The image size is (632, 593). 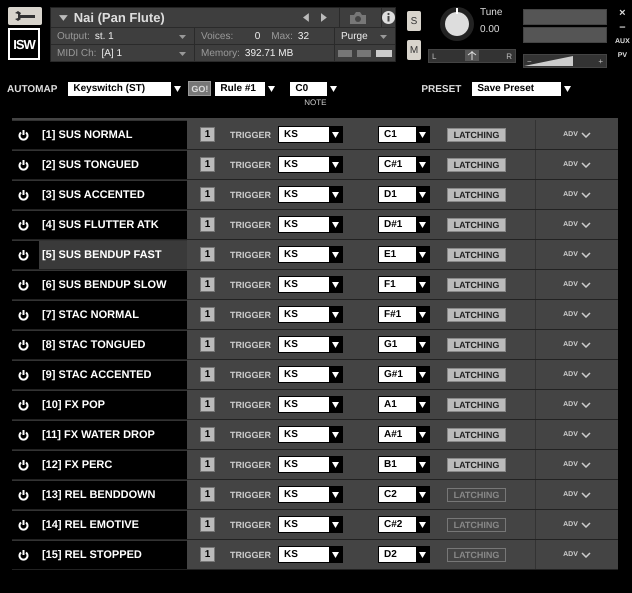 I want to click on pan-slider: L R, so click(x=472, y=56).